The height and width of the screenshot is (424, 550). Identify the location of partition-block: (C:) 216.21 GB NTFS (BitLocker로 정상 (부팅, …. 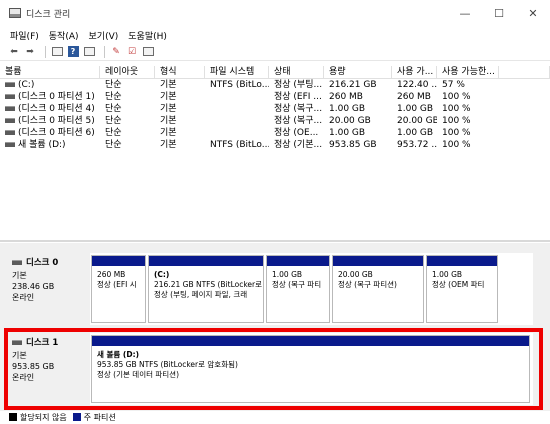
(206, 289).